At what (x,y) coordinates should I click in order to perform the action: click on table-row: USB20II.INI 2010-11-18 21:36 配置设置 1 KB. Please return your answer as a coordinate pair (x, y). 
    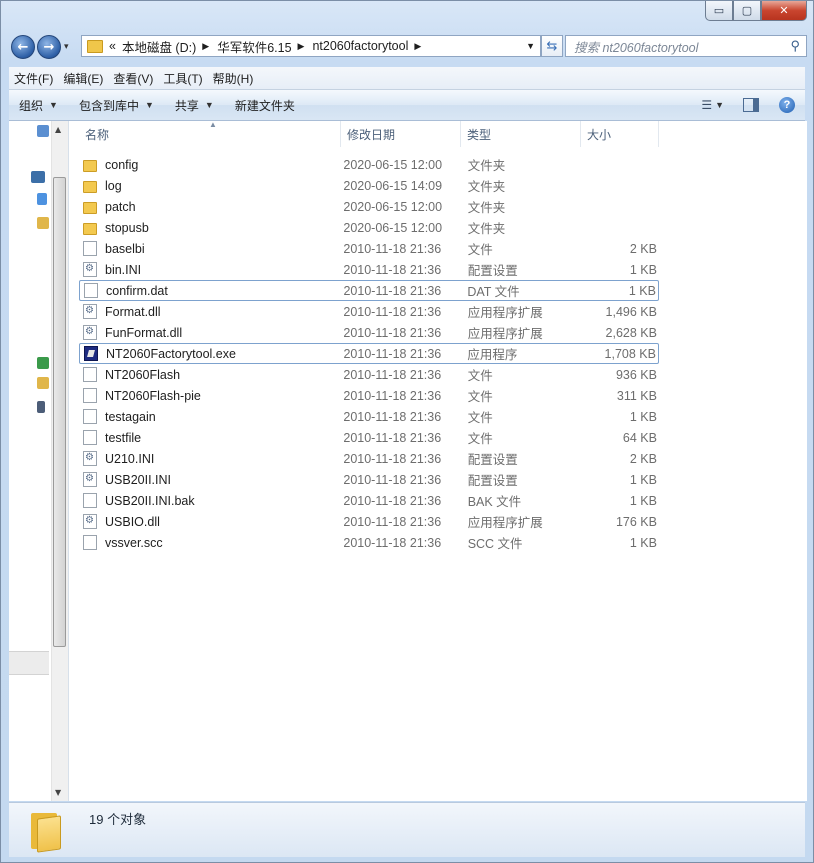
    Looking at the image, I should click on (369, 479).